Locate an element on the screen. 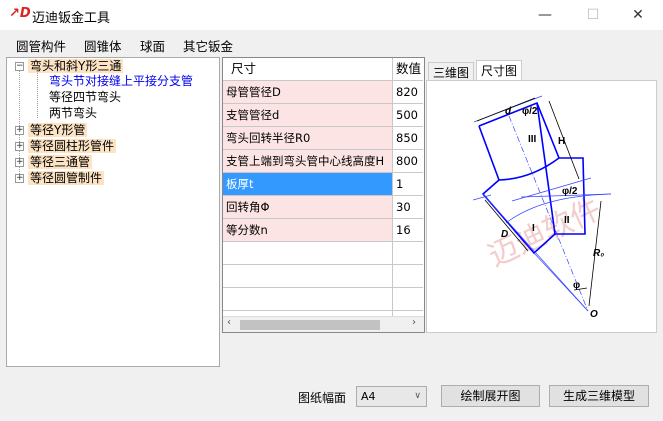 The image size is (663, 421). cell-name: 等分数n is located at coordinates (308, 230).